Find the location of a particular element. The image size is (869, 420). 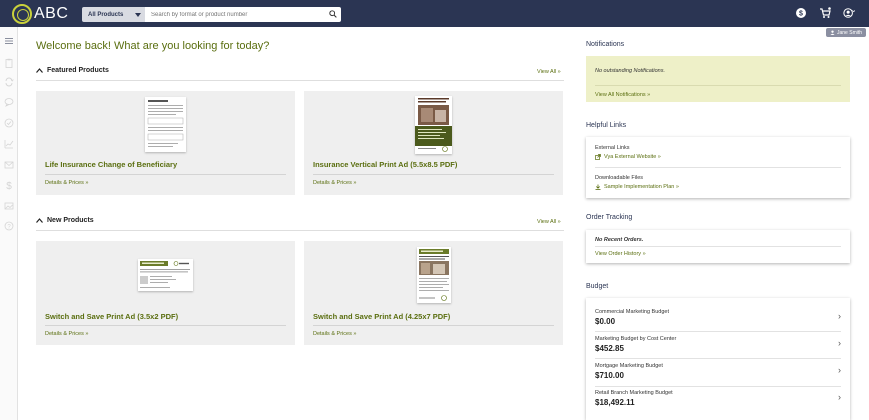

user-name: Jane Smith is located at coordinates (850, 32).